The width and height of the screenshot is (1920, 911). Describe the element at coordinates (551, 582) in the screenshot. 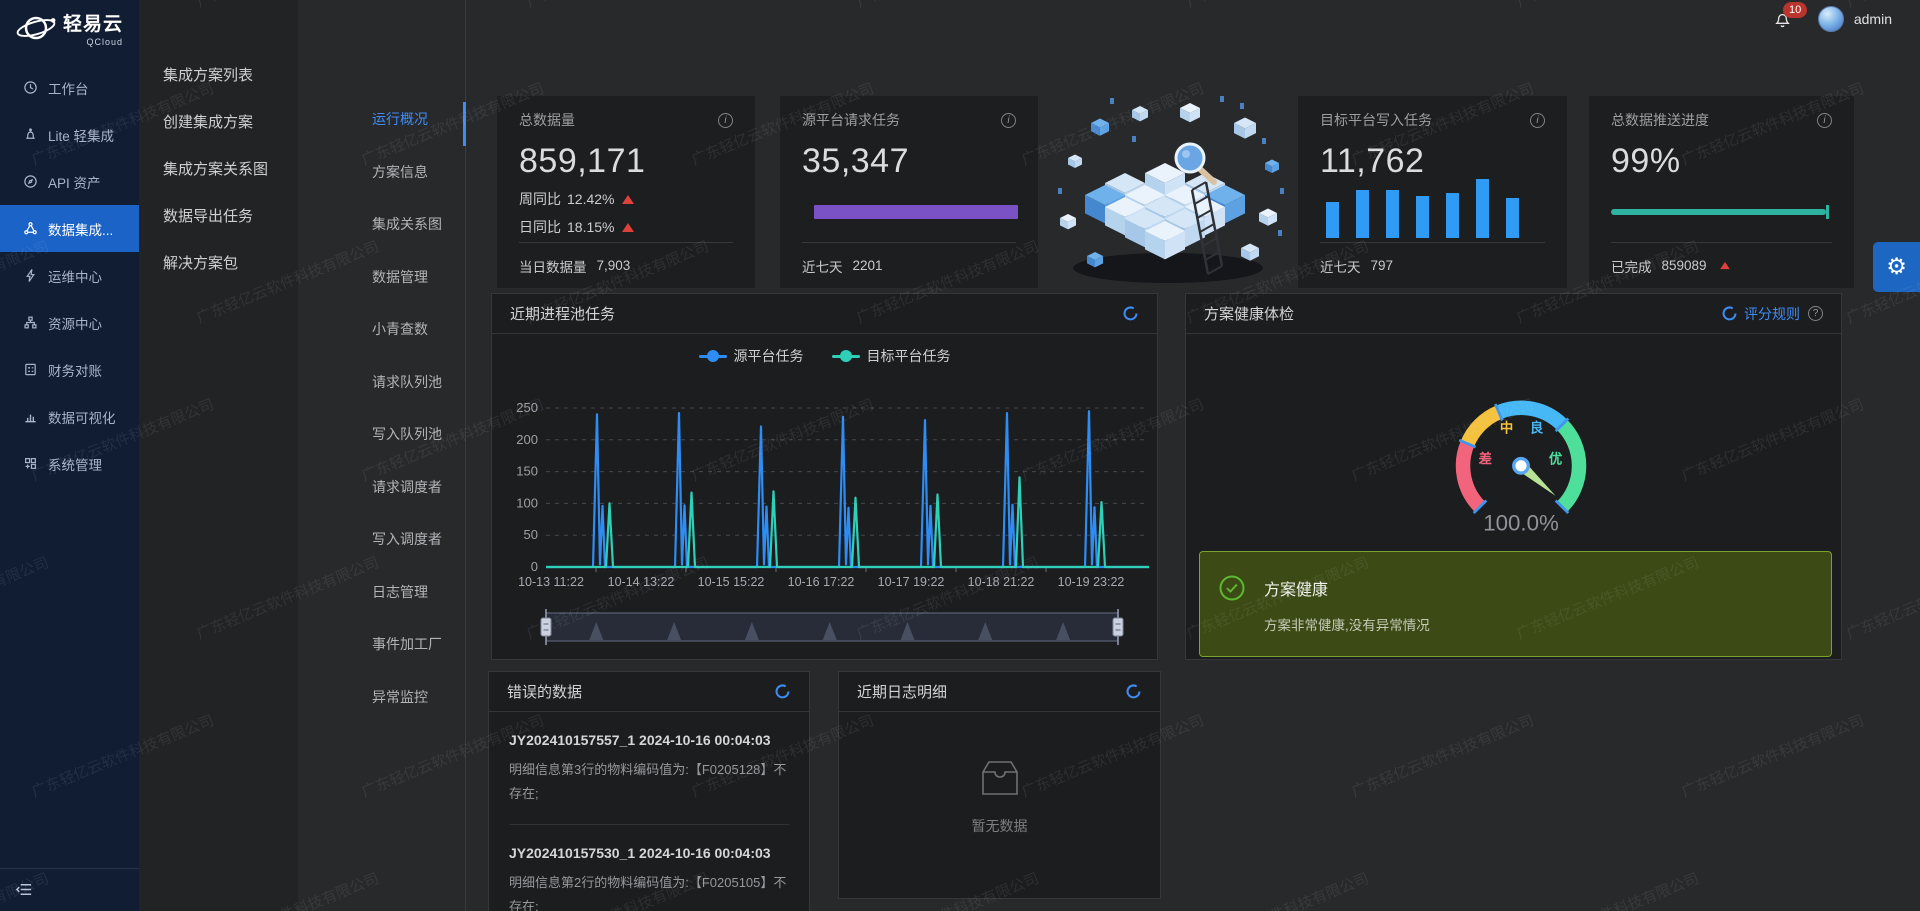

I see `svg-text: 10-13 11:22` at that location.